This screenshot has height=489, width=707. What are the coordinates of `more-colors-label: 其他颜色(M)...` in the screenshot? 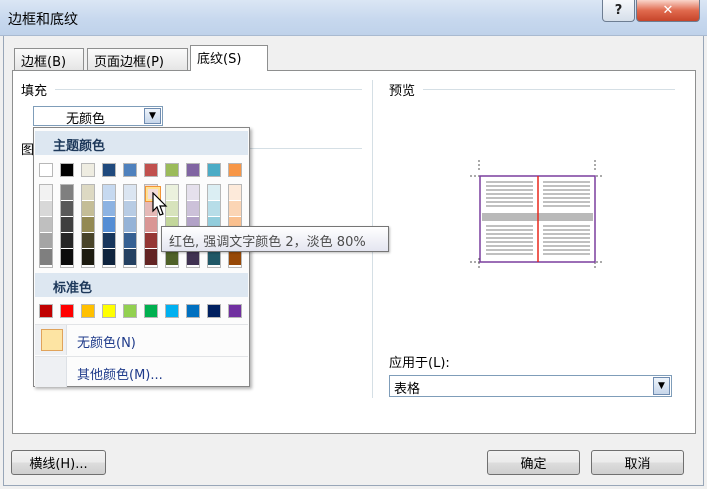 It's located at (120, 375).